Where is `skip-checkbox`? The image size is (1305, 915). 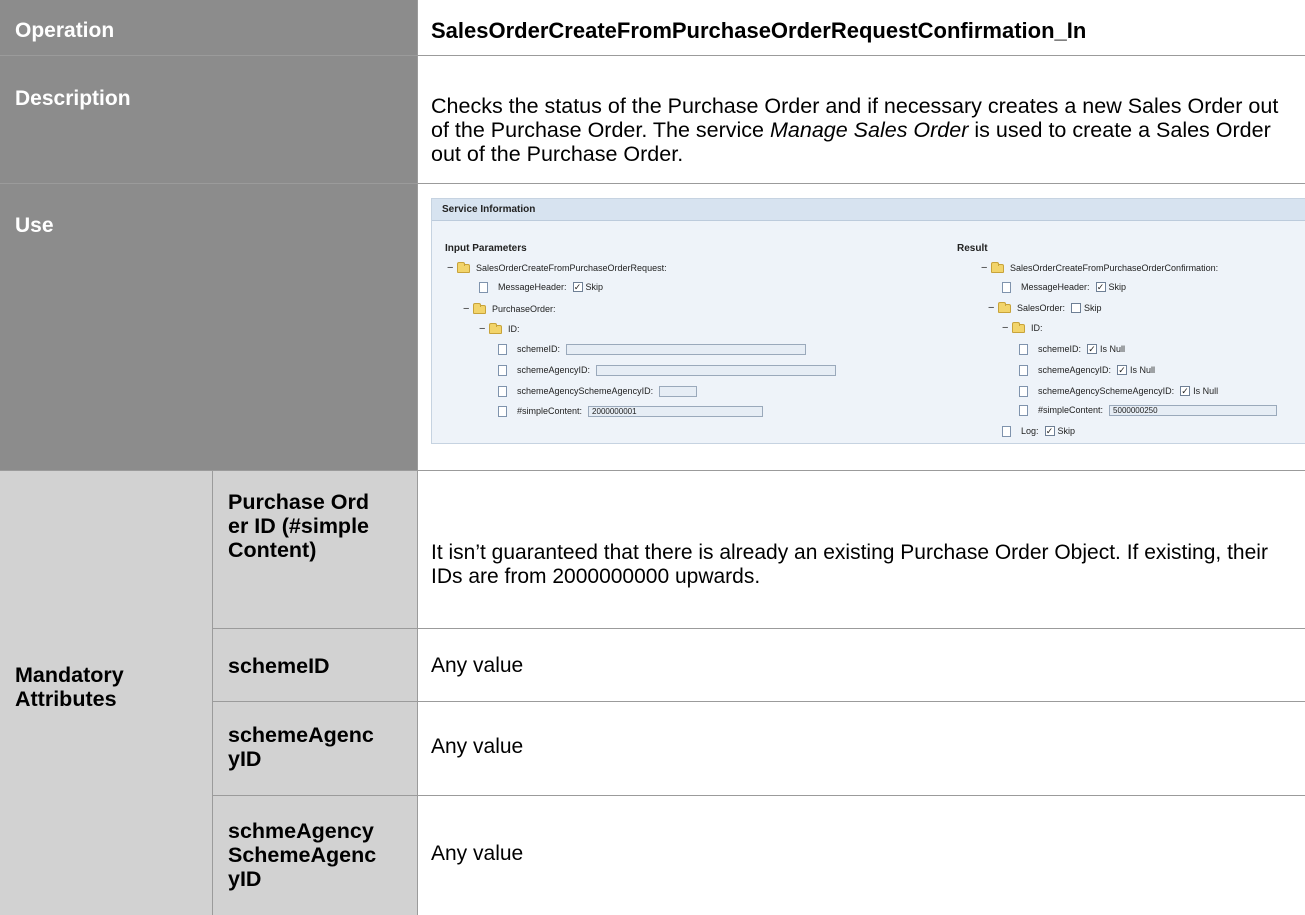 skip-checkbox is located at coordinates (1076, 308).